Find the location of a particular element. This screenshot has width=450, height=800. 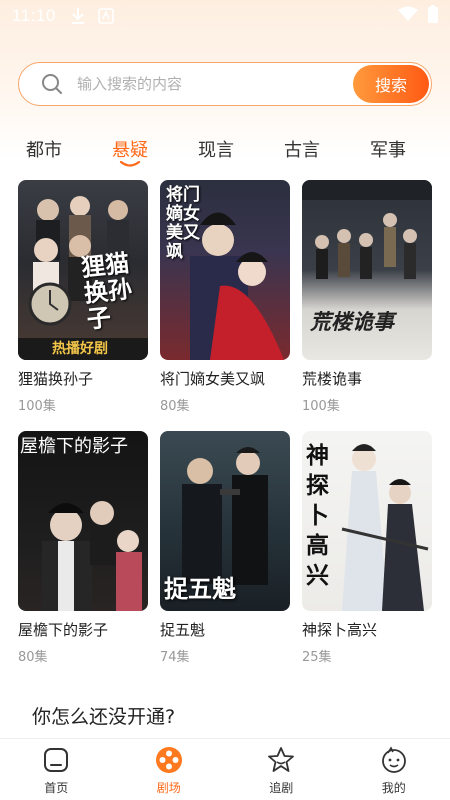

drama-card: 将门嫡女美又飒 将门嫡女美又飒 80集 is located at coordinates (225, 297).